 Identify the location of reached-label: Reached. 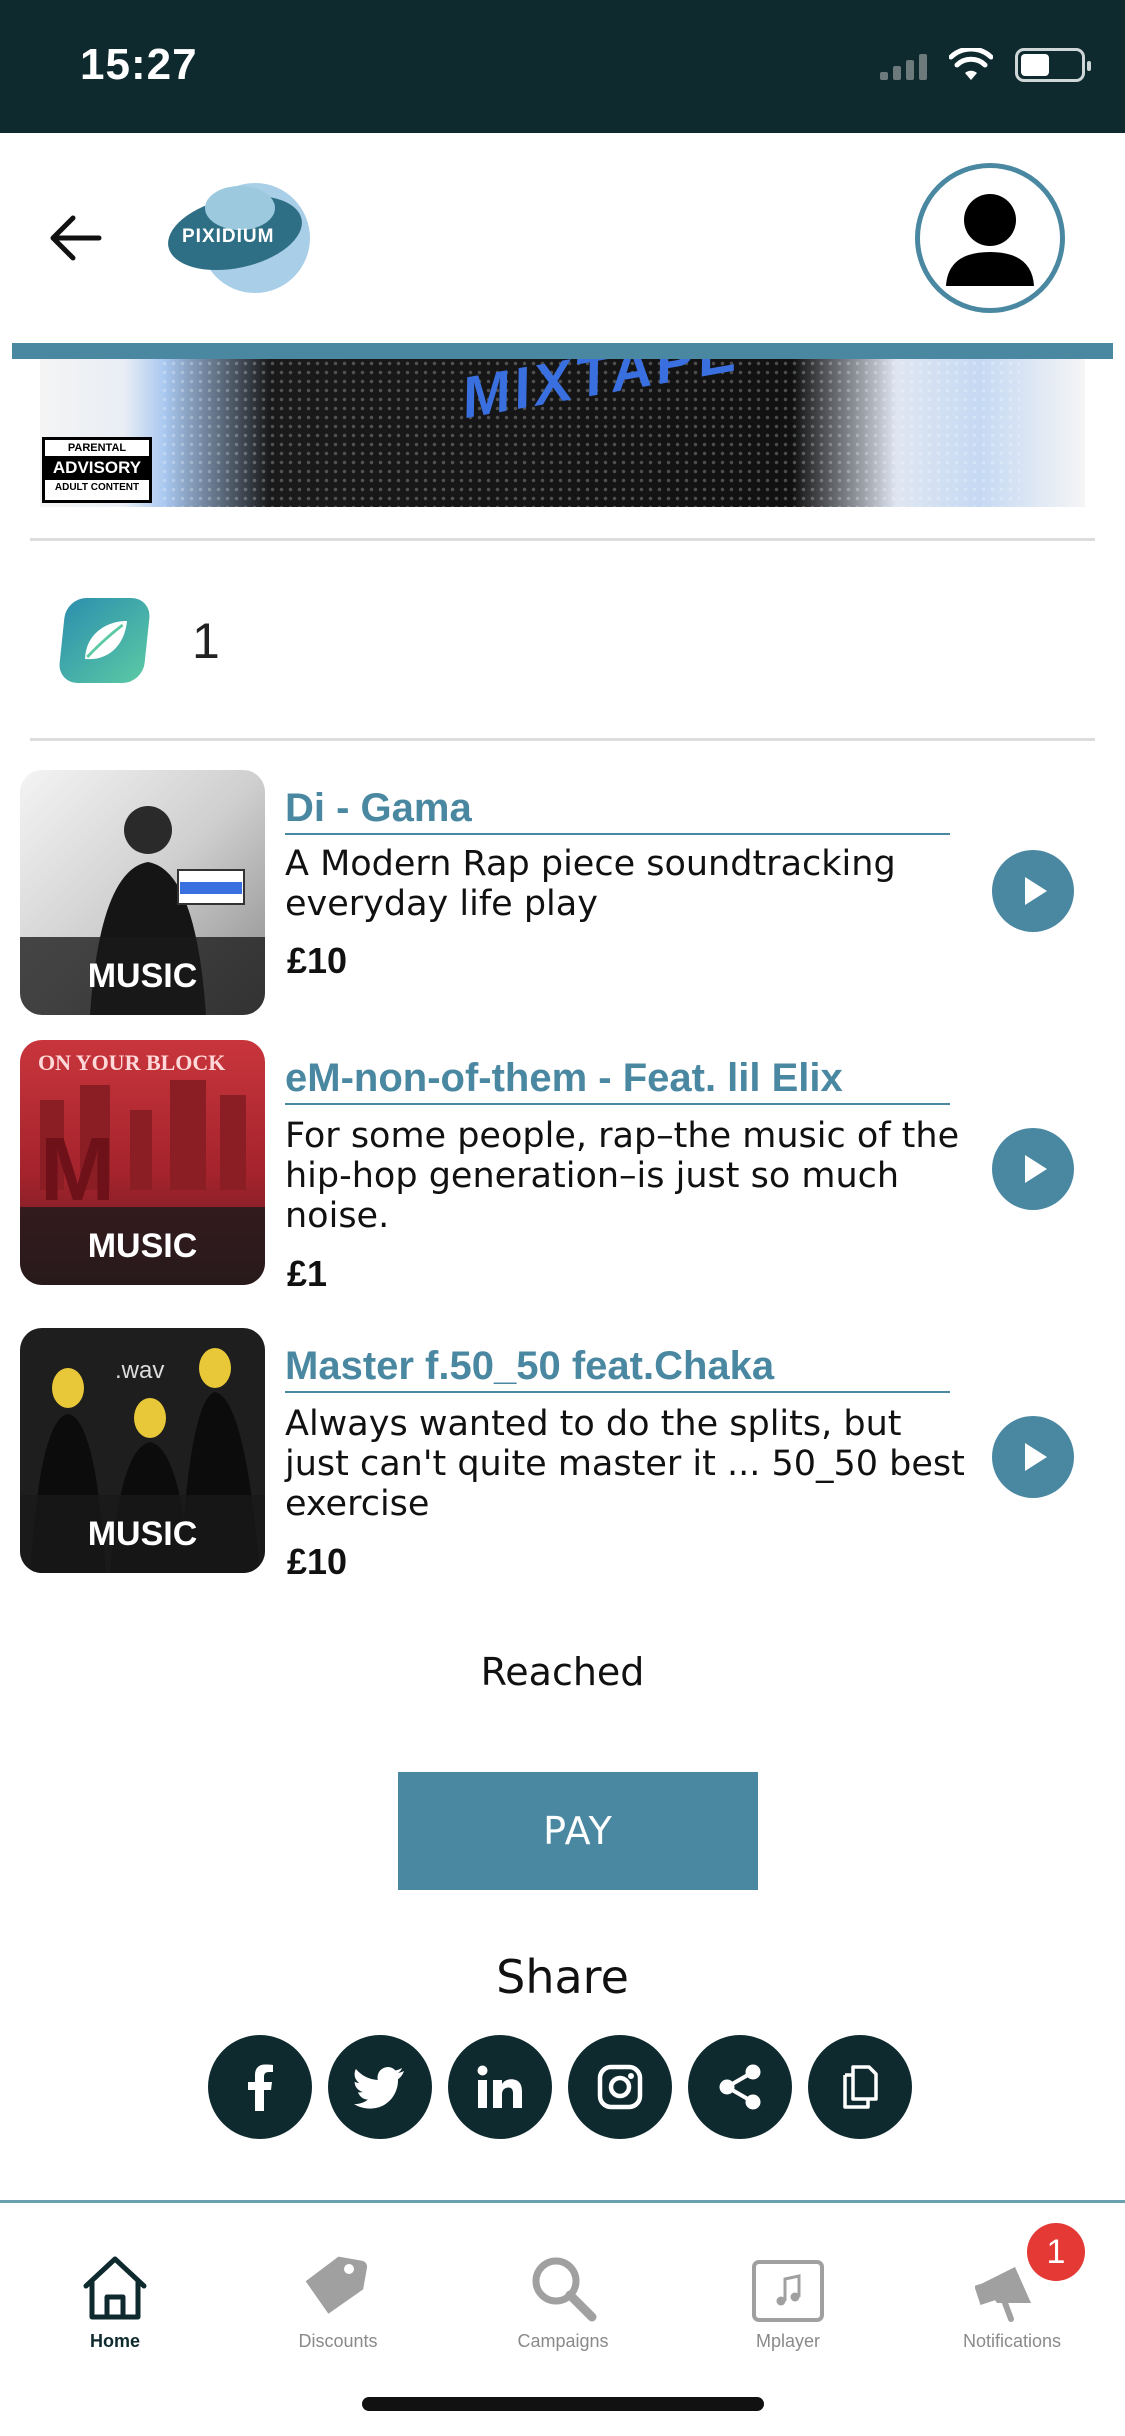
(562, 1672).